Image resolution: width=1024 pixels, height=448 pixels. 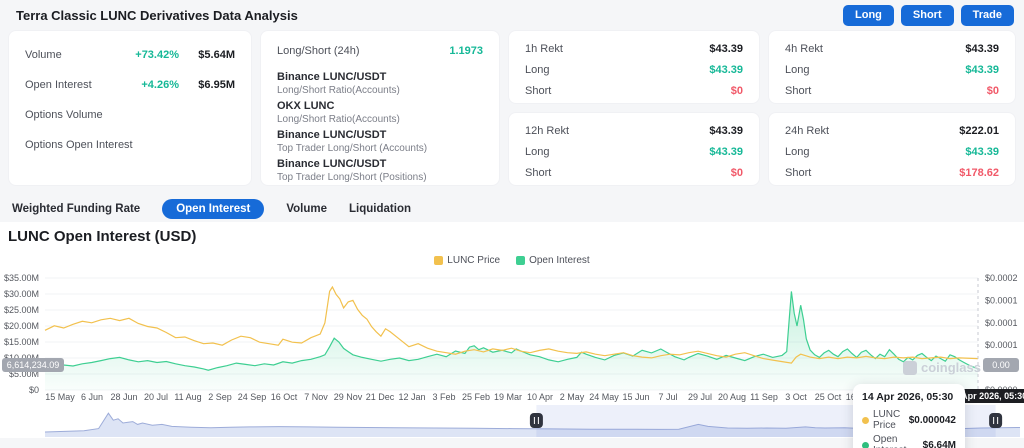 What do you see at coordinates (21, 294) in the screenshot?
I see `y-axis-left-label: $30.00M` at bounding box center [21, 294].